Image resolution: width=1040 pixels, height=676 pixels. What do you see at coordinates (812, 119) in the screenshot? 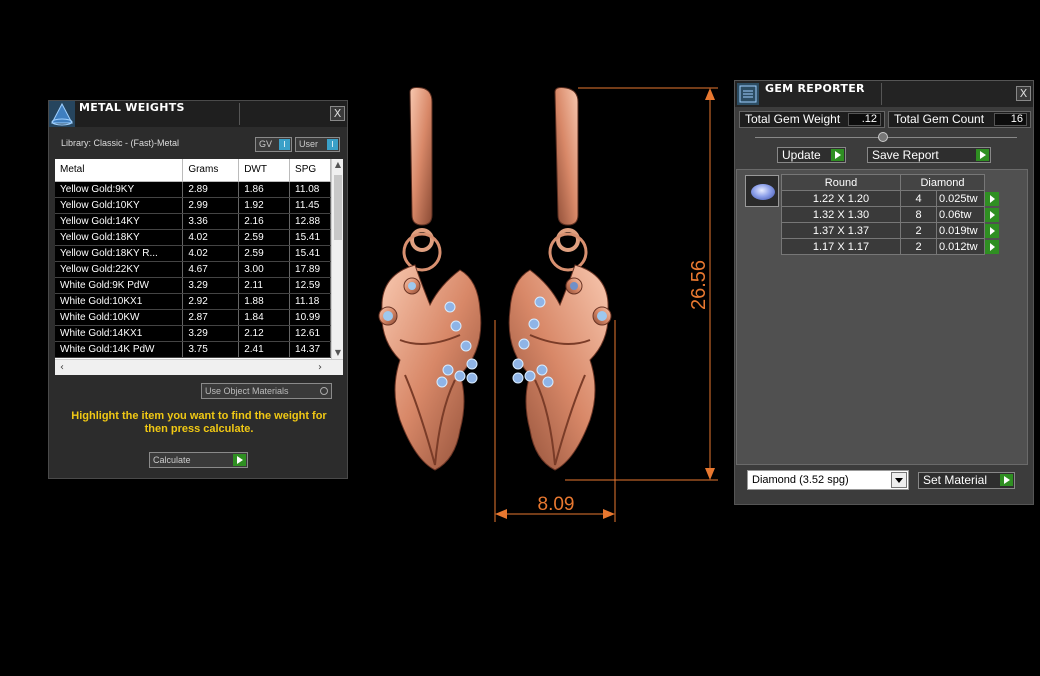
I see `total-gem-weight: Total Gem Weight .12` at bounding box center [812, 119].